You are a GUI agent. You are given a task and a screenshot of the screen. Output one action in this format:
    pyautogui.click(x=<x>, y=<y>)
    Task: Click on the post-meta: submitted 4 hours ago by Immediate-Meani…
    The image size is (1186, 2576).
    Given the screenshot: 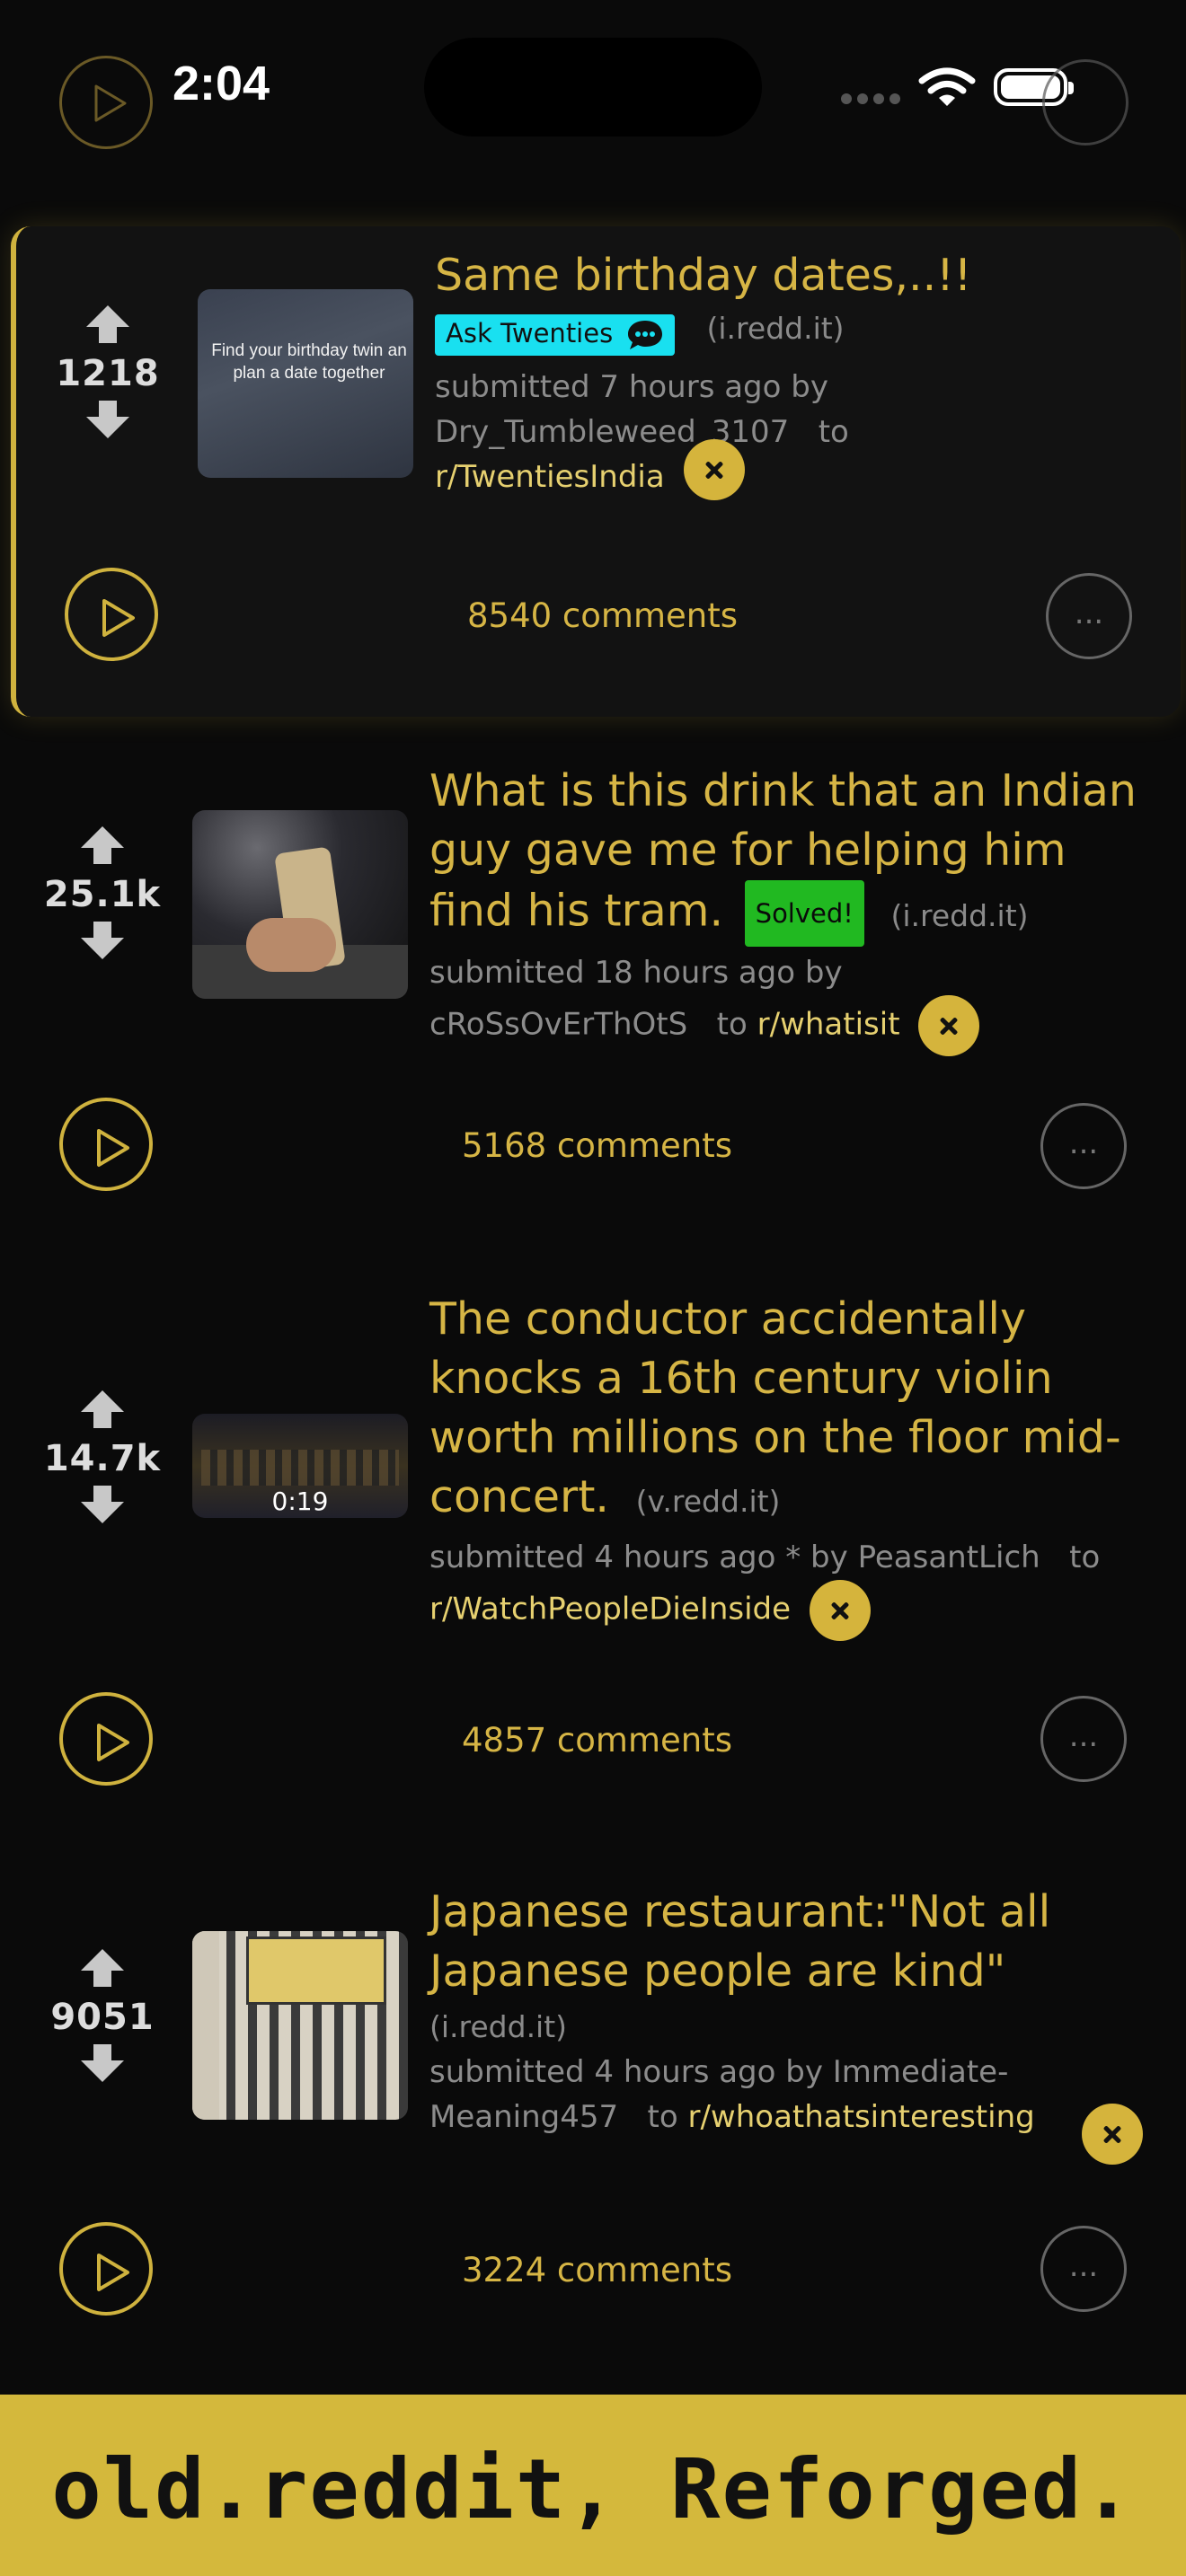 What is the action you would take?
    pyautogui.click(x=732, y=2094)
    